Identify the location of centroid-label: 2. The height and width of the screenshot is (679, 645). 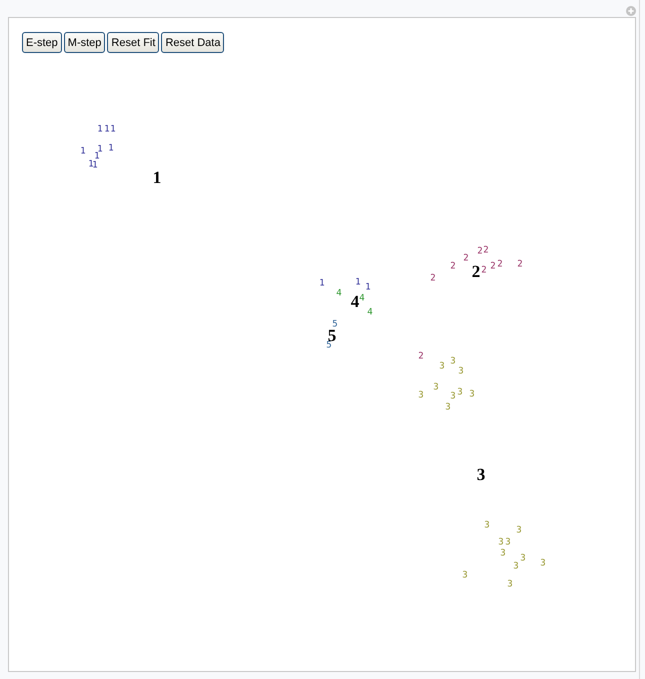
(476, 272).